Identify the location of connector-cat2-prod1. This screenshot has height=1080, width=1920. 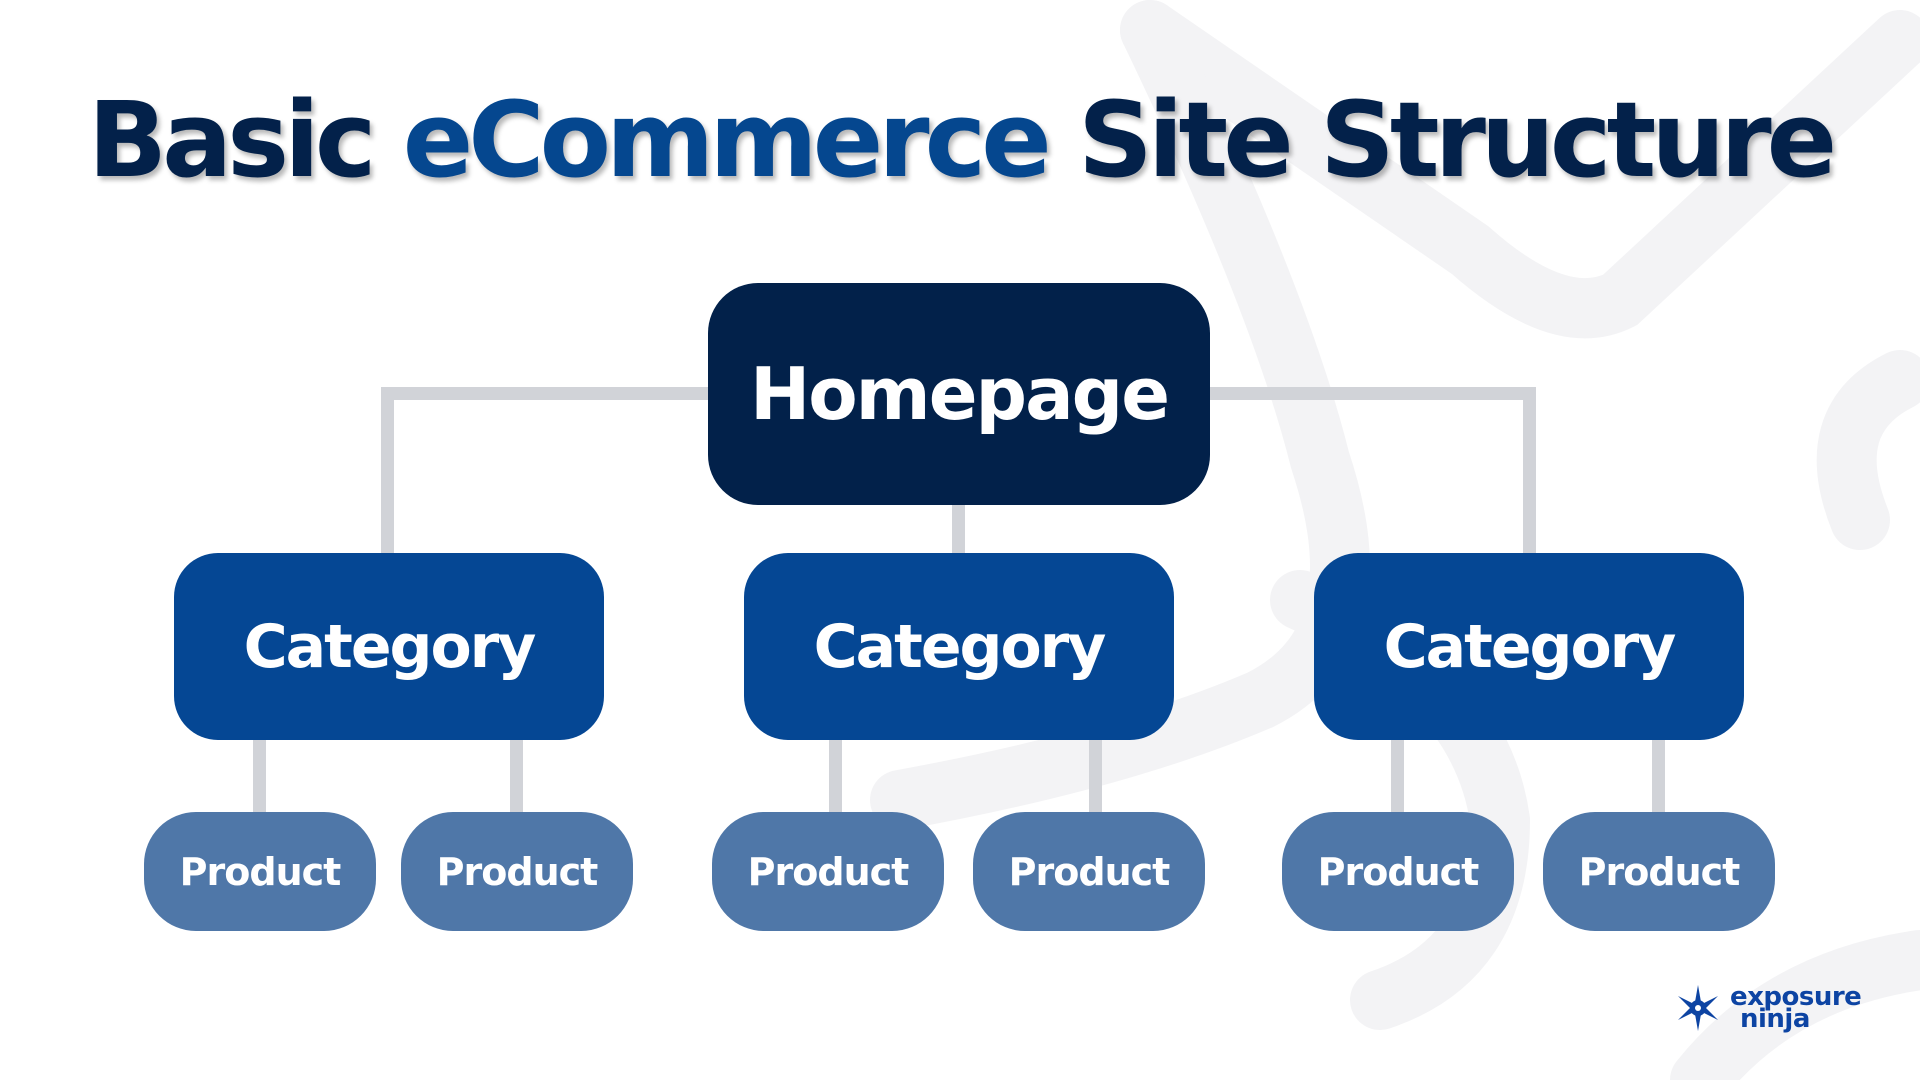
(835, 775).